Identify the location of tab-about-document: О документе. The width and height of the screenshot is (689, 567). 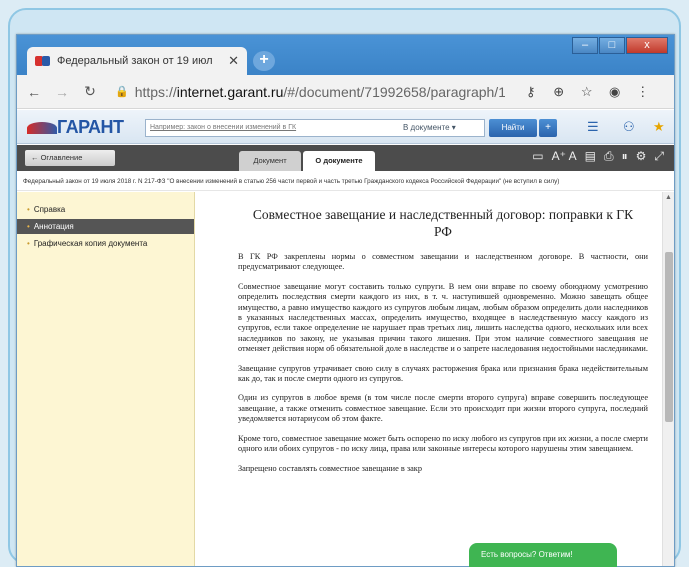
(339, 161).